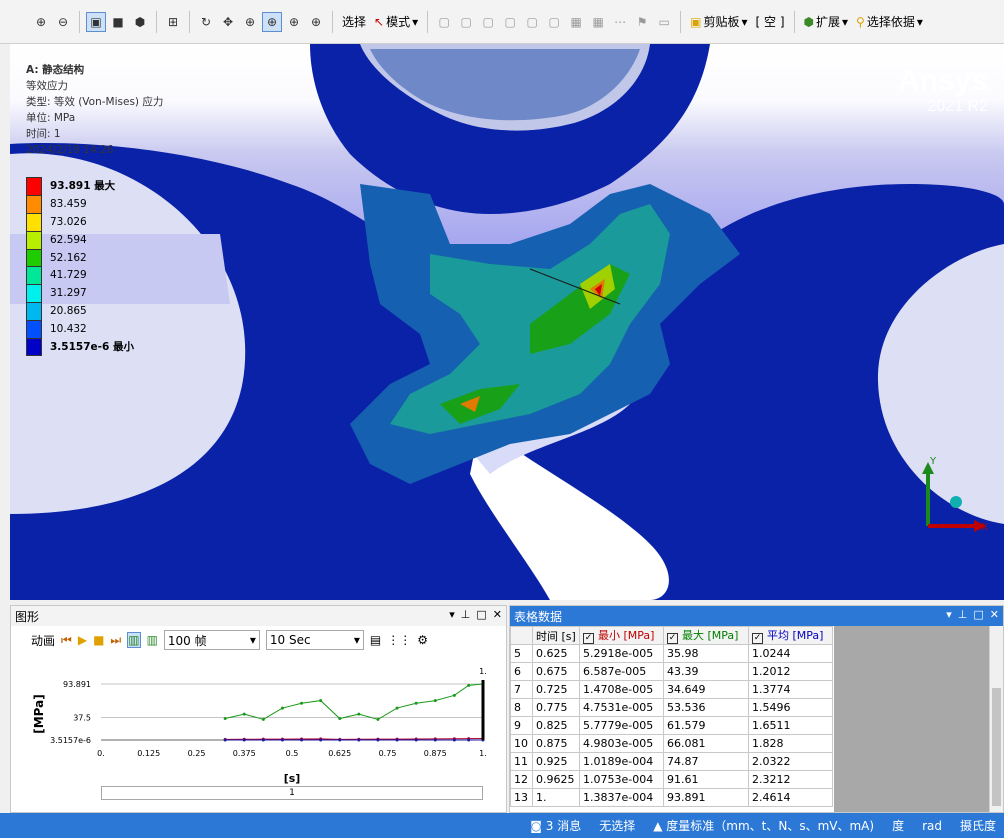 The height and width of the screenshot is (838, 1004). What do you see at coordinates (211, 640) in the screenshot?
I see `frames-dropdown: 100 帧 ▾` at bounding box center [211, 640].